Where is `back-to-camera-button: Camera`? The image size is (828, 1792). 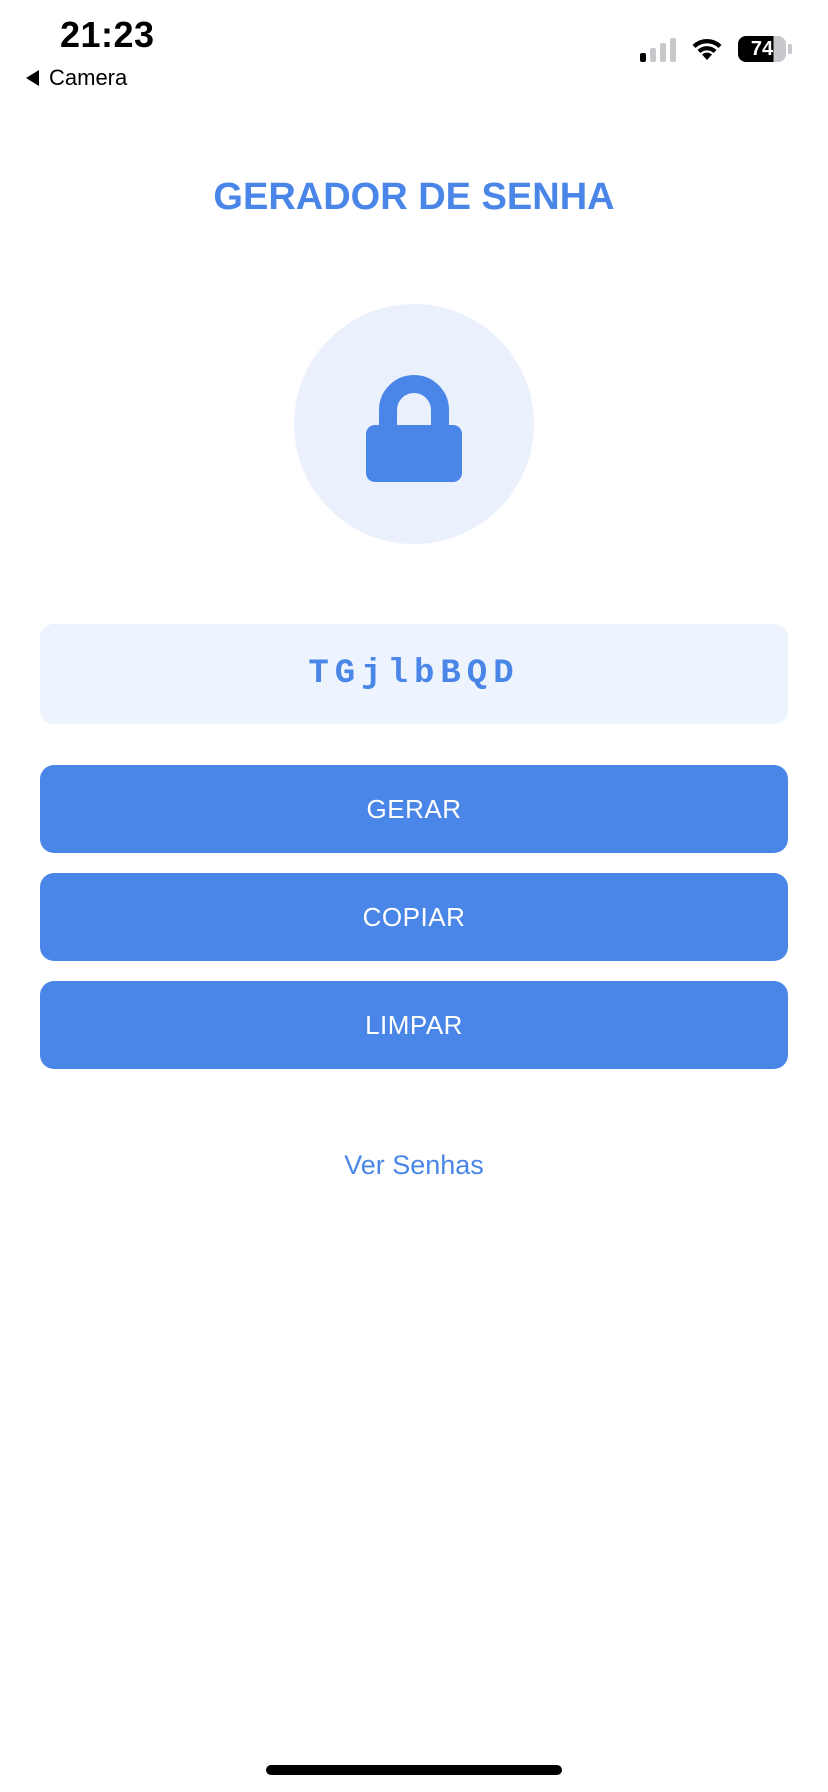 back-to-camera-button: Camera is located at coordinates (76, 78).